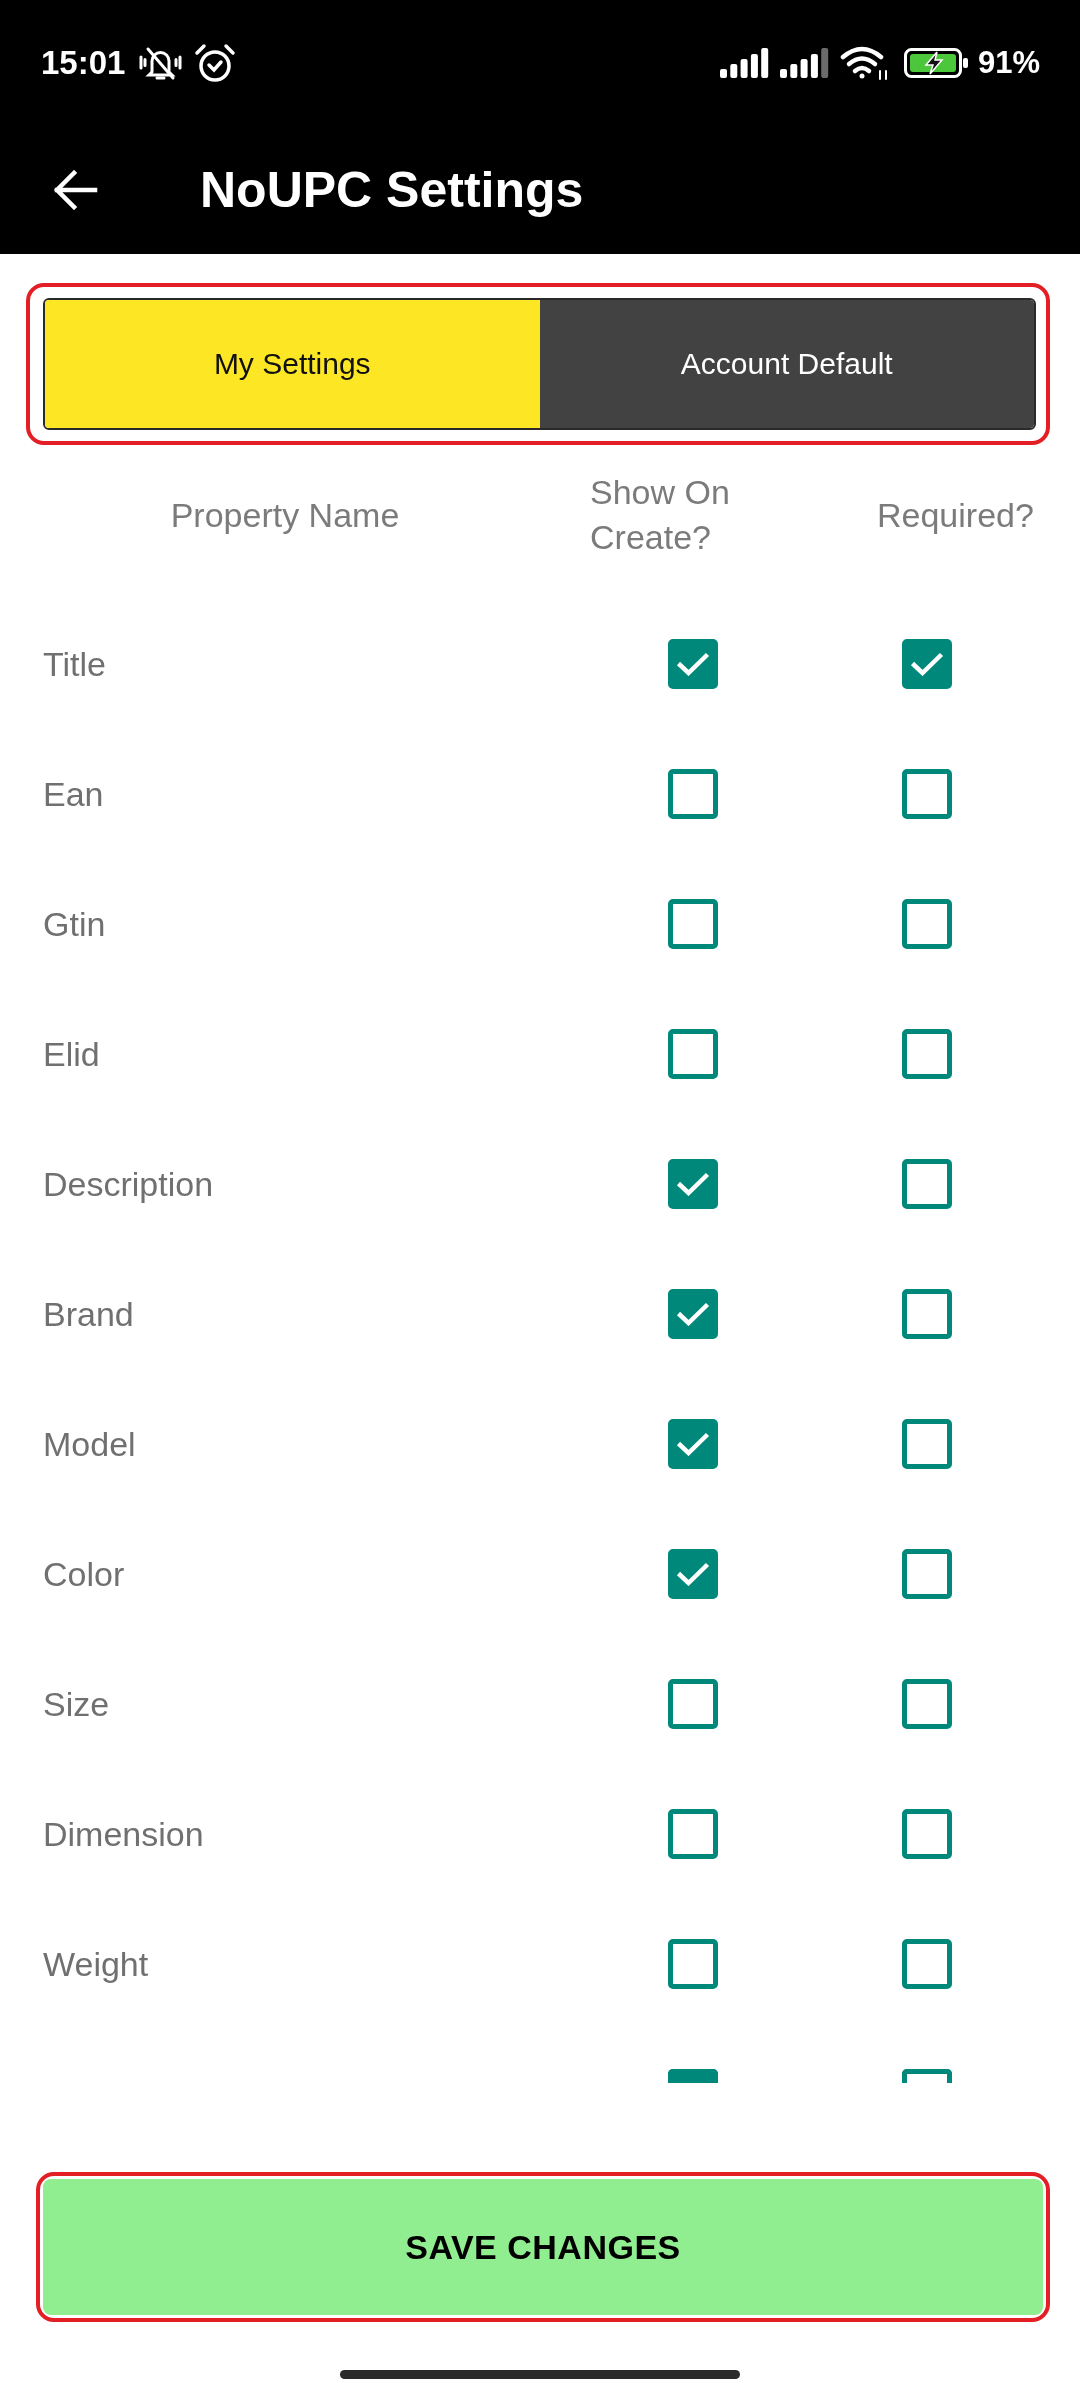  I want to click on app-title: NoUPC Settings, so click(392, 189).